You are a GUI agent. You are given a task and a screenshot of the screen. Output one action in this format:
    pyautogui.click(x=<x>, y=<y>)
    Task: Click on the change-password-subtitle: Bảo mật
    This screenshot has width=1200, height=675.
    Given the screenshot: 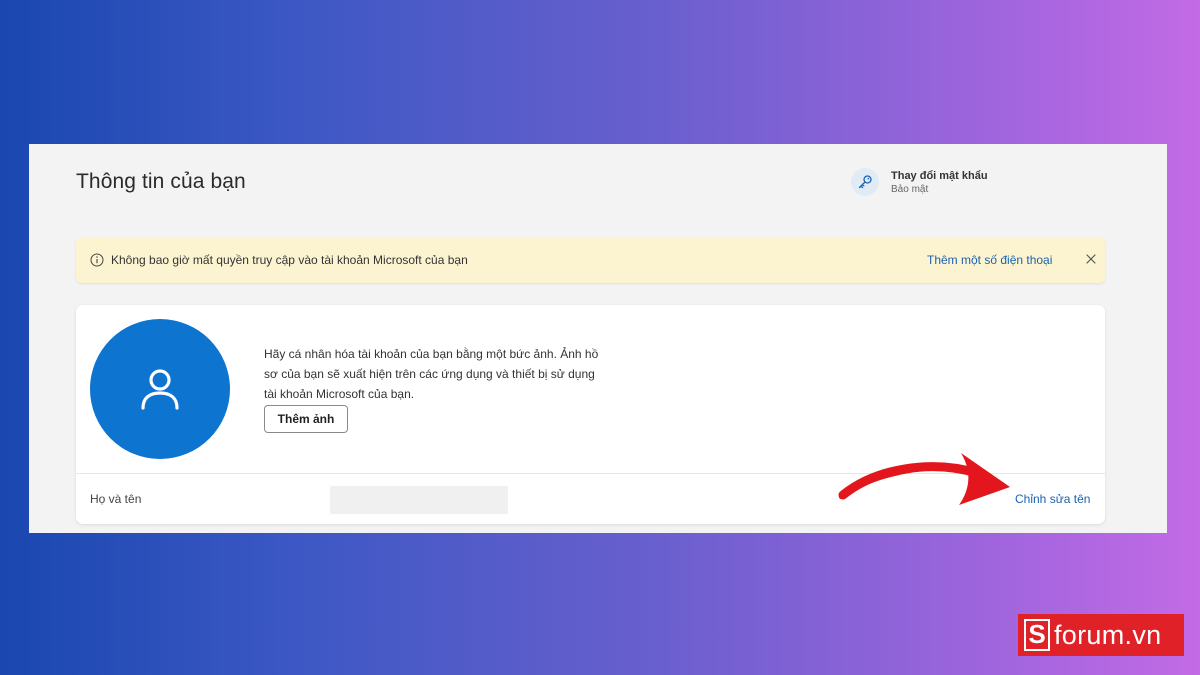 What is the action you would take?
    pyautogui.click(x=910, y=189)
    